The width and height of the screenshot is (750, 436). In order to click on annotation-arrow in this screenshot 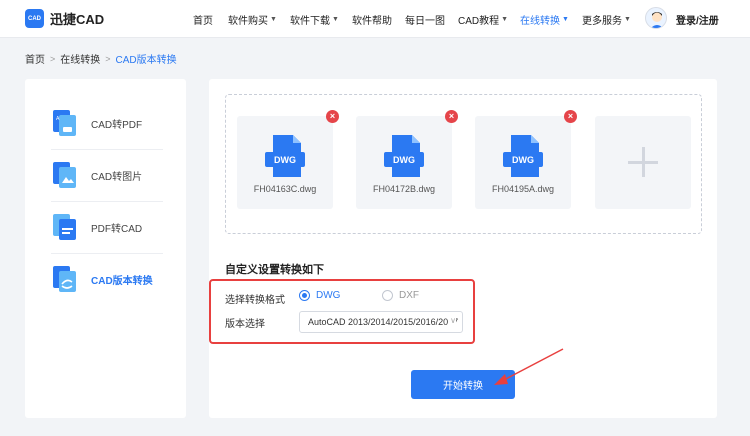, I will do `click(529, 366)`.